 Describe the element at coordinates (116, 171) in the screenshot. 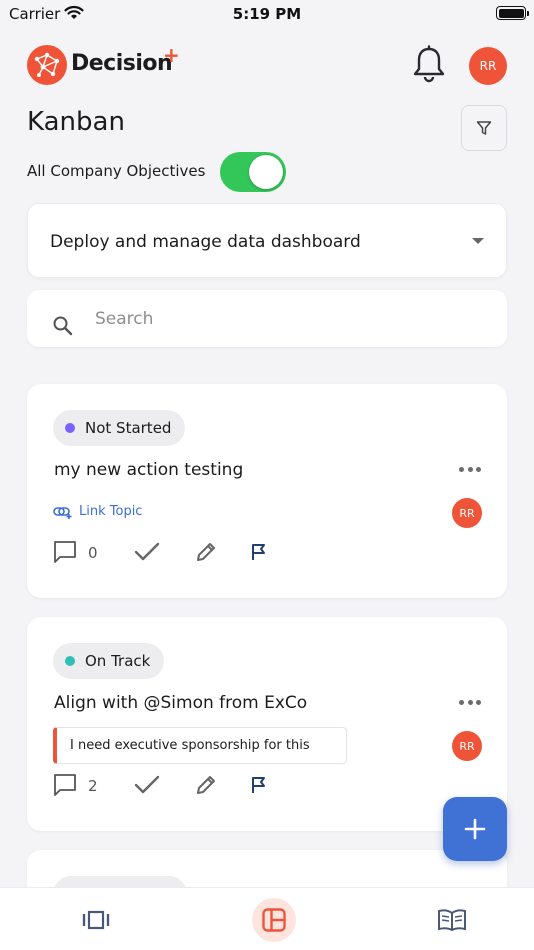

I see `all-objectives-label: All Company Objectives` at that location.